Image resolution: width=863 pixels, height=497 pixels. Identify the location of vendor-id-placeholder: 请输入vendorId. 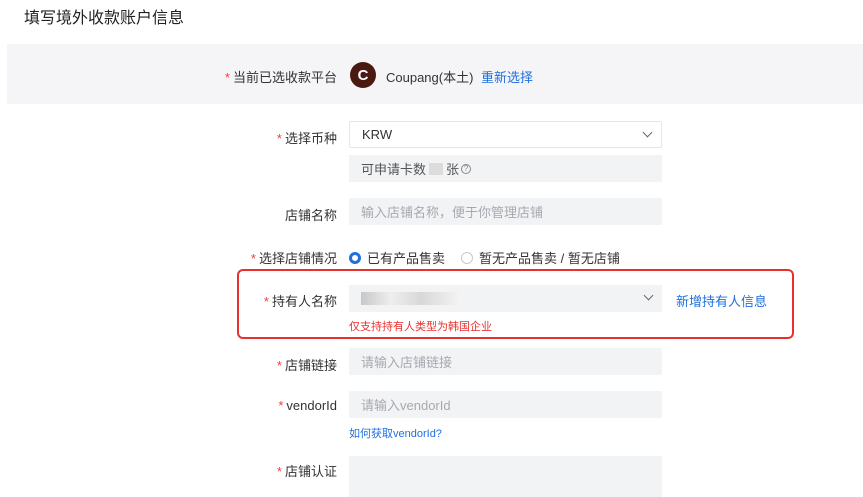
(406, 405).